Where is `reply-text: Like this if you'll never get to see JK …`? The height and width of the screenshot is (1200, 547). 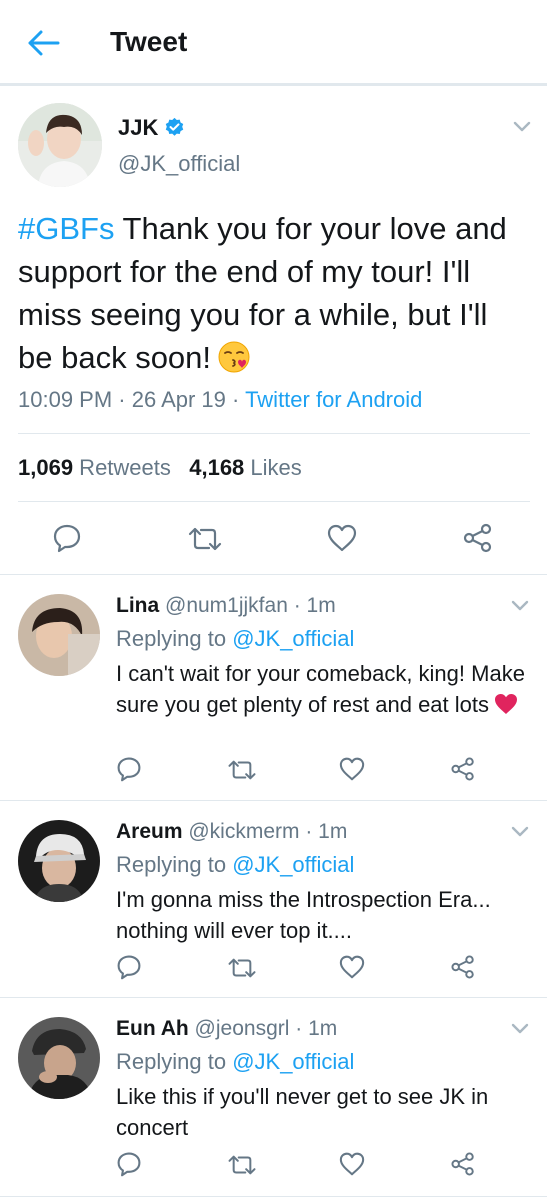 reply-text: Like this if you'll never get to see JK … is located at coordinates (302, 1112).